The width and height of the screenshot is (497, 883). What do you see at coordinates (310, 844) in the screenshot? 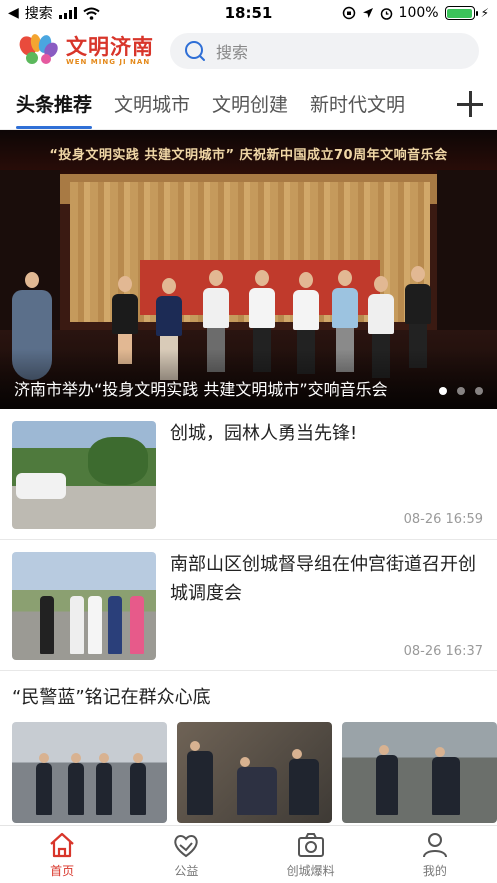
I see `camera-icon` at bounding box center [310, 844].